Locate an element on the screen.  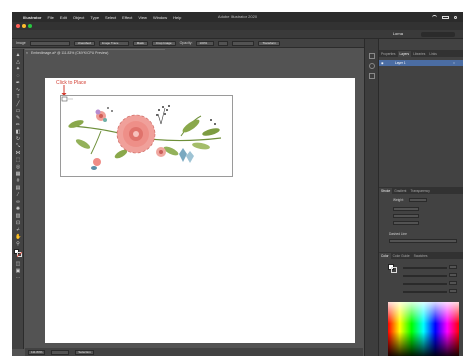
mask-button: Mask is located at coordinates (140, 43).